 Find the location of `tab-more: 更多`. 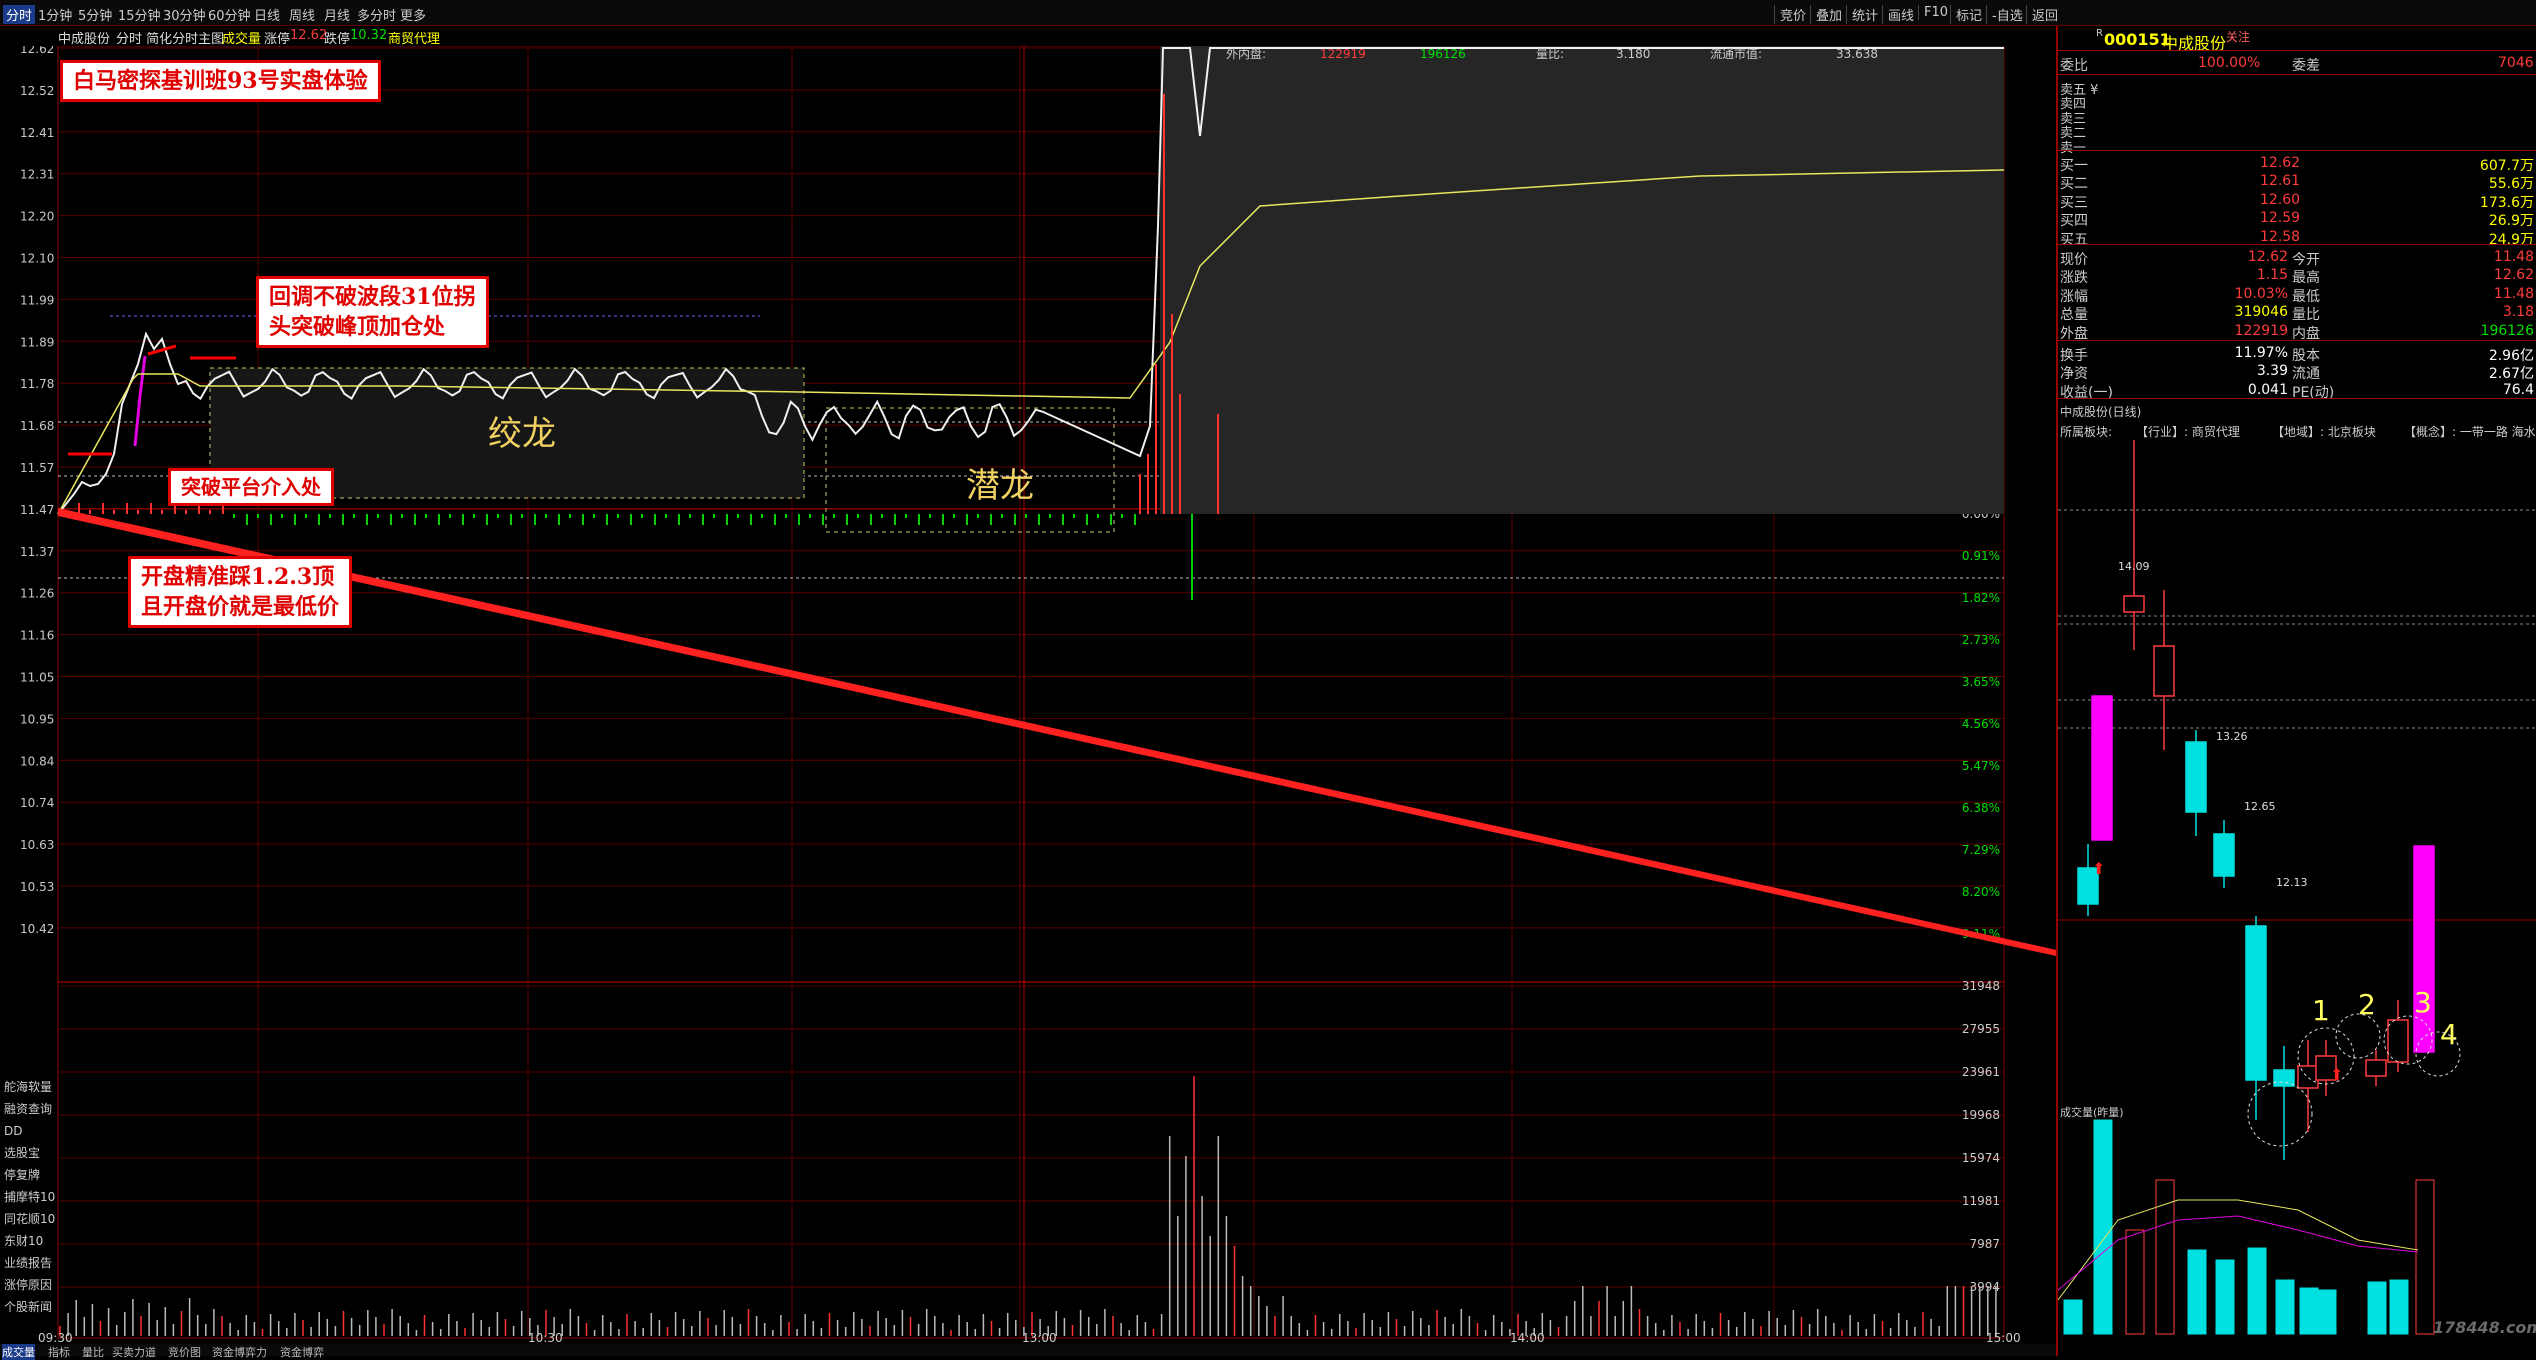

tab-more: 更多 is located at coordinates (413, 14).